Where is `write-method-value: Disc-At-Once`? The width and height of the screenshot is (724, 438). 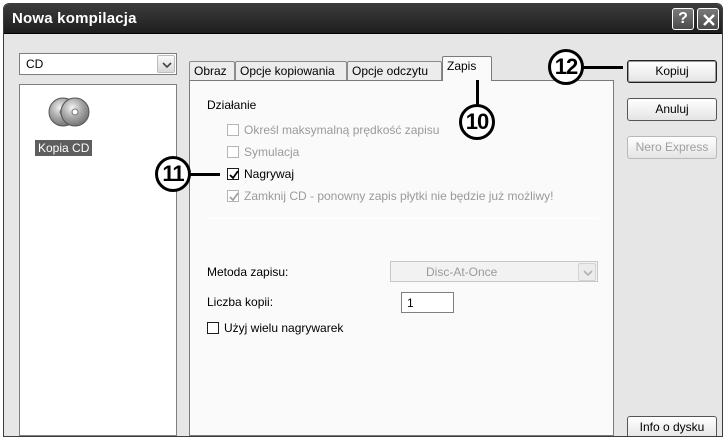
write-method-value: Disc-At-Once is located at coordinates (462, 272).